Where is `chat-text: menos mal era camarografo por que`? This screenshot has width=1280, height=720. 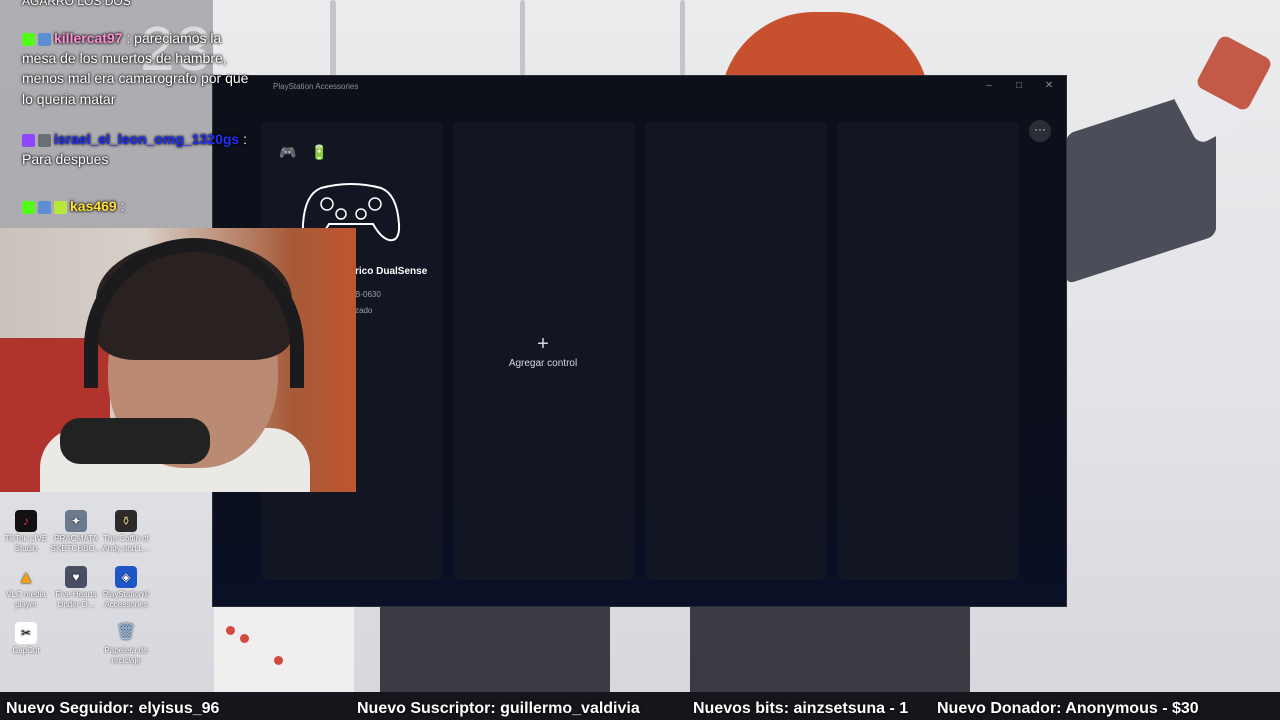 chat-text: menos mal era camarografo por que is located at coordinates (135, 78).